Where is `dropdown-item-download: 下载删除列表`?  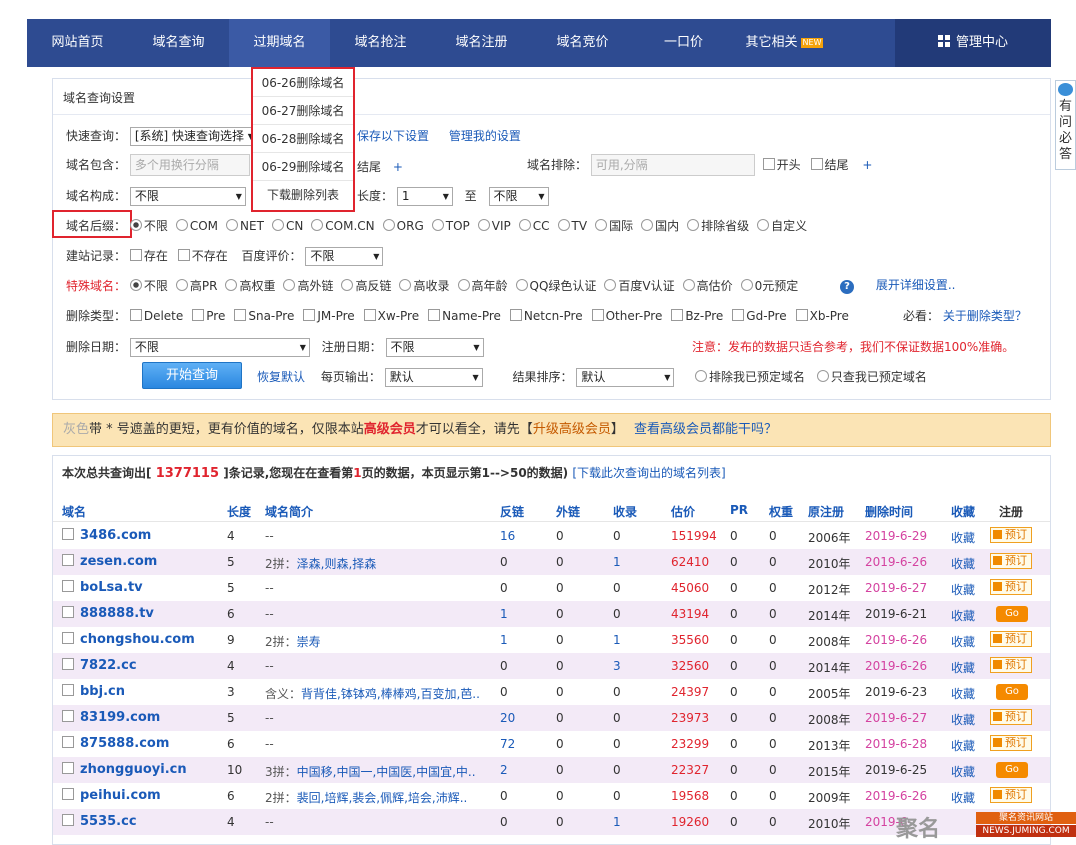 dropdown-item-download: 下载删除列表 is located at coordinates (303, 195).